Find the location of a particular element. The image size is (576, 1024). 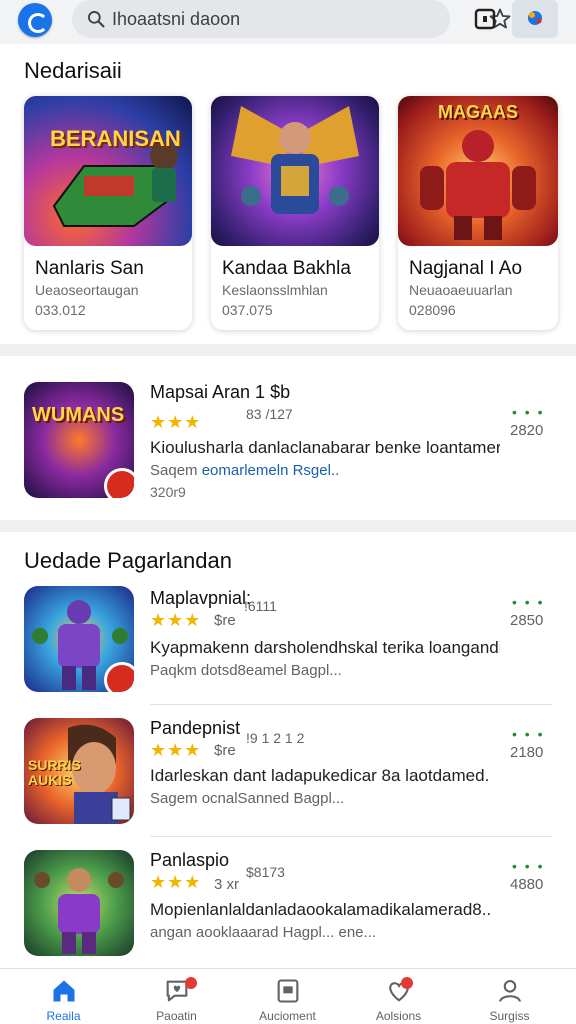

grid-icon is located at coordinates (485, 19).